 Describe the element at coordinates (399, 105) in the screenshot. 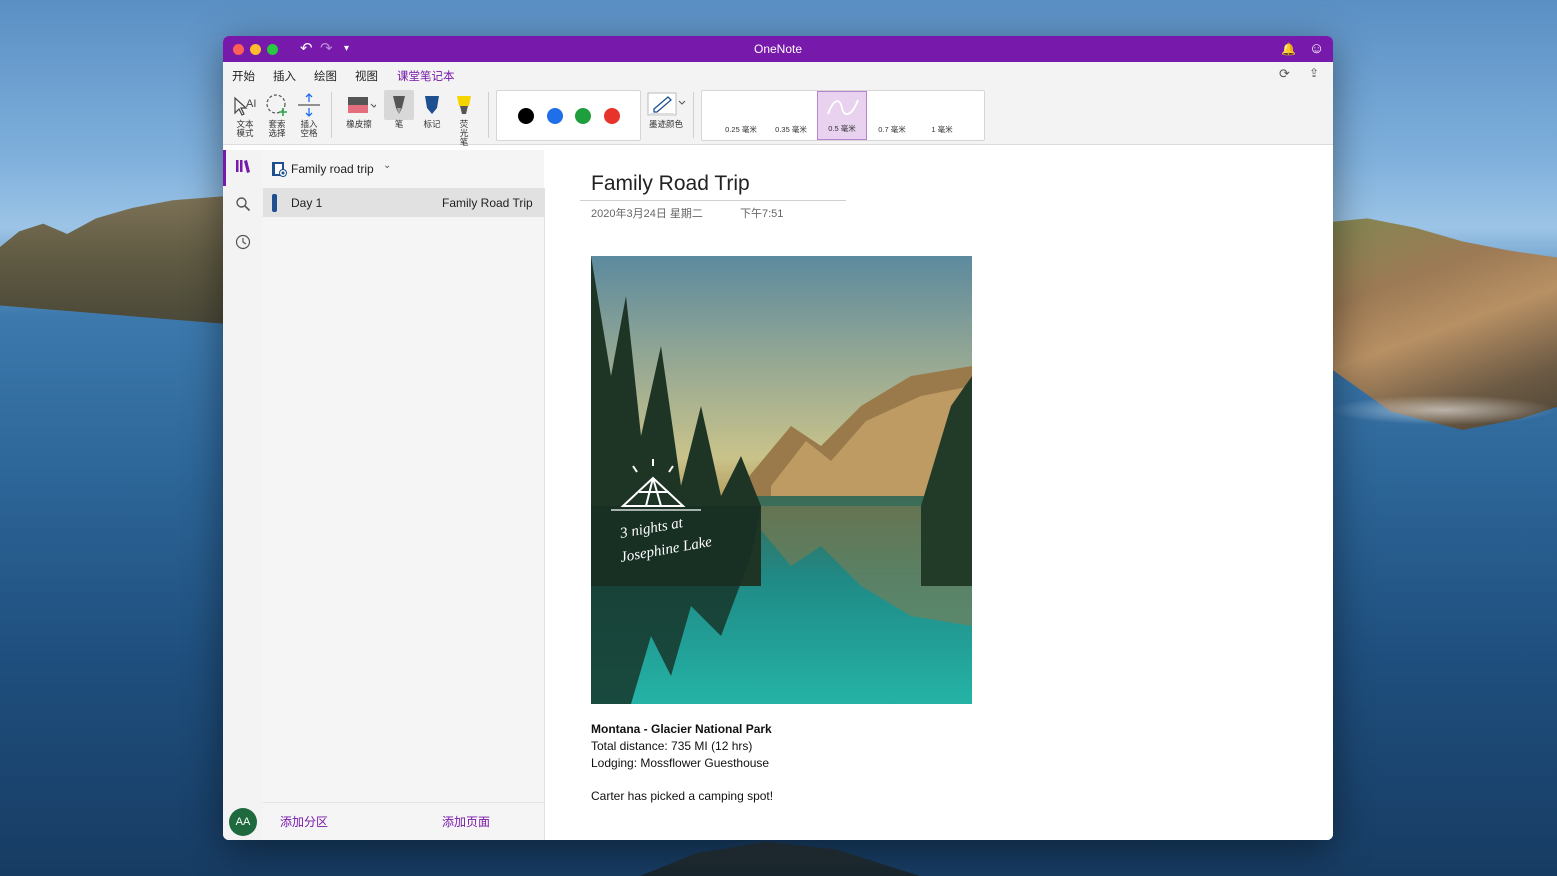

I see `pen-icon` at that location.